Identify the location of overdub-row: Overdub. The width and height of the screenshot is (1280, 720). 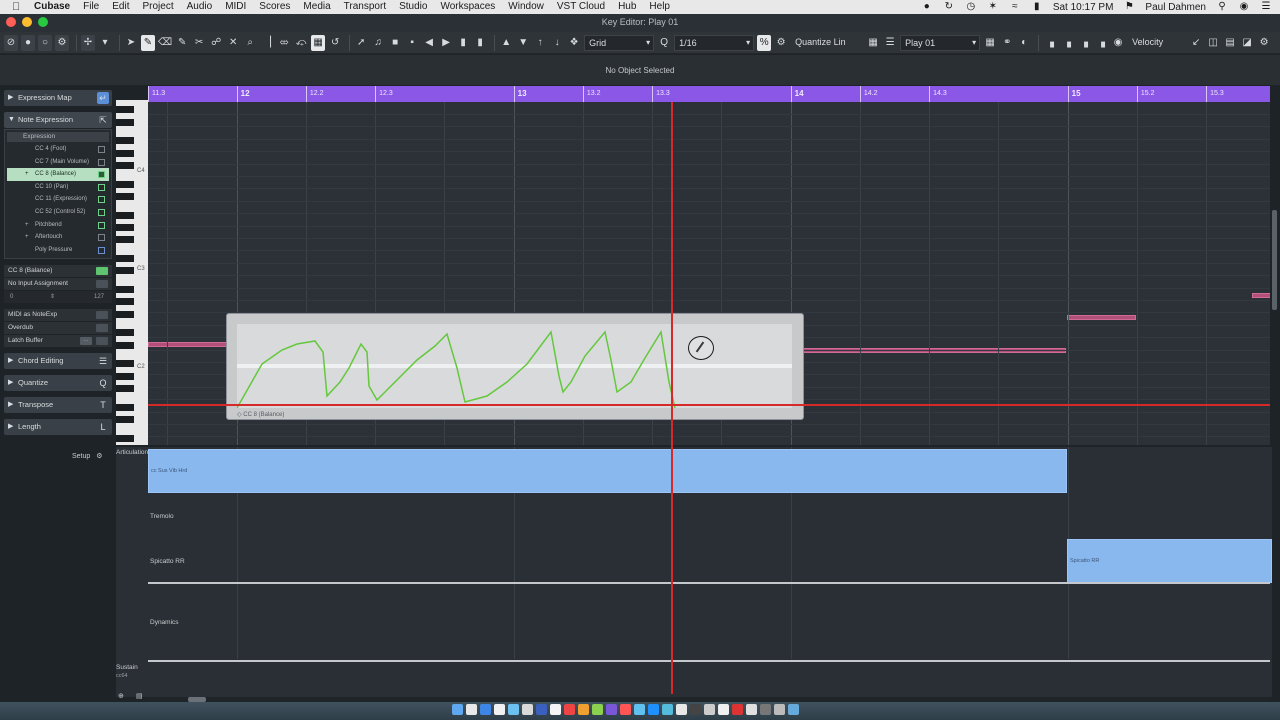
(58, 328).